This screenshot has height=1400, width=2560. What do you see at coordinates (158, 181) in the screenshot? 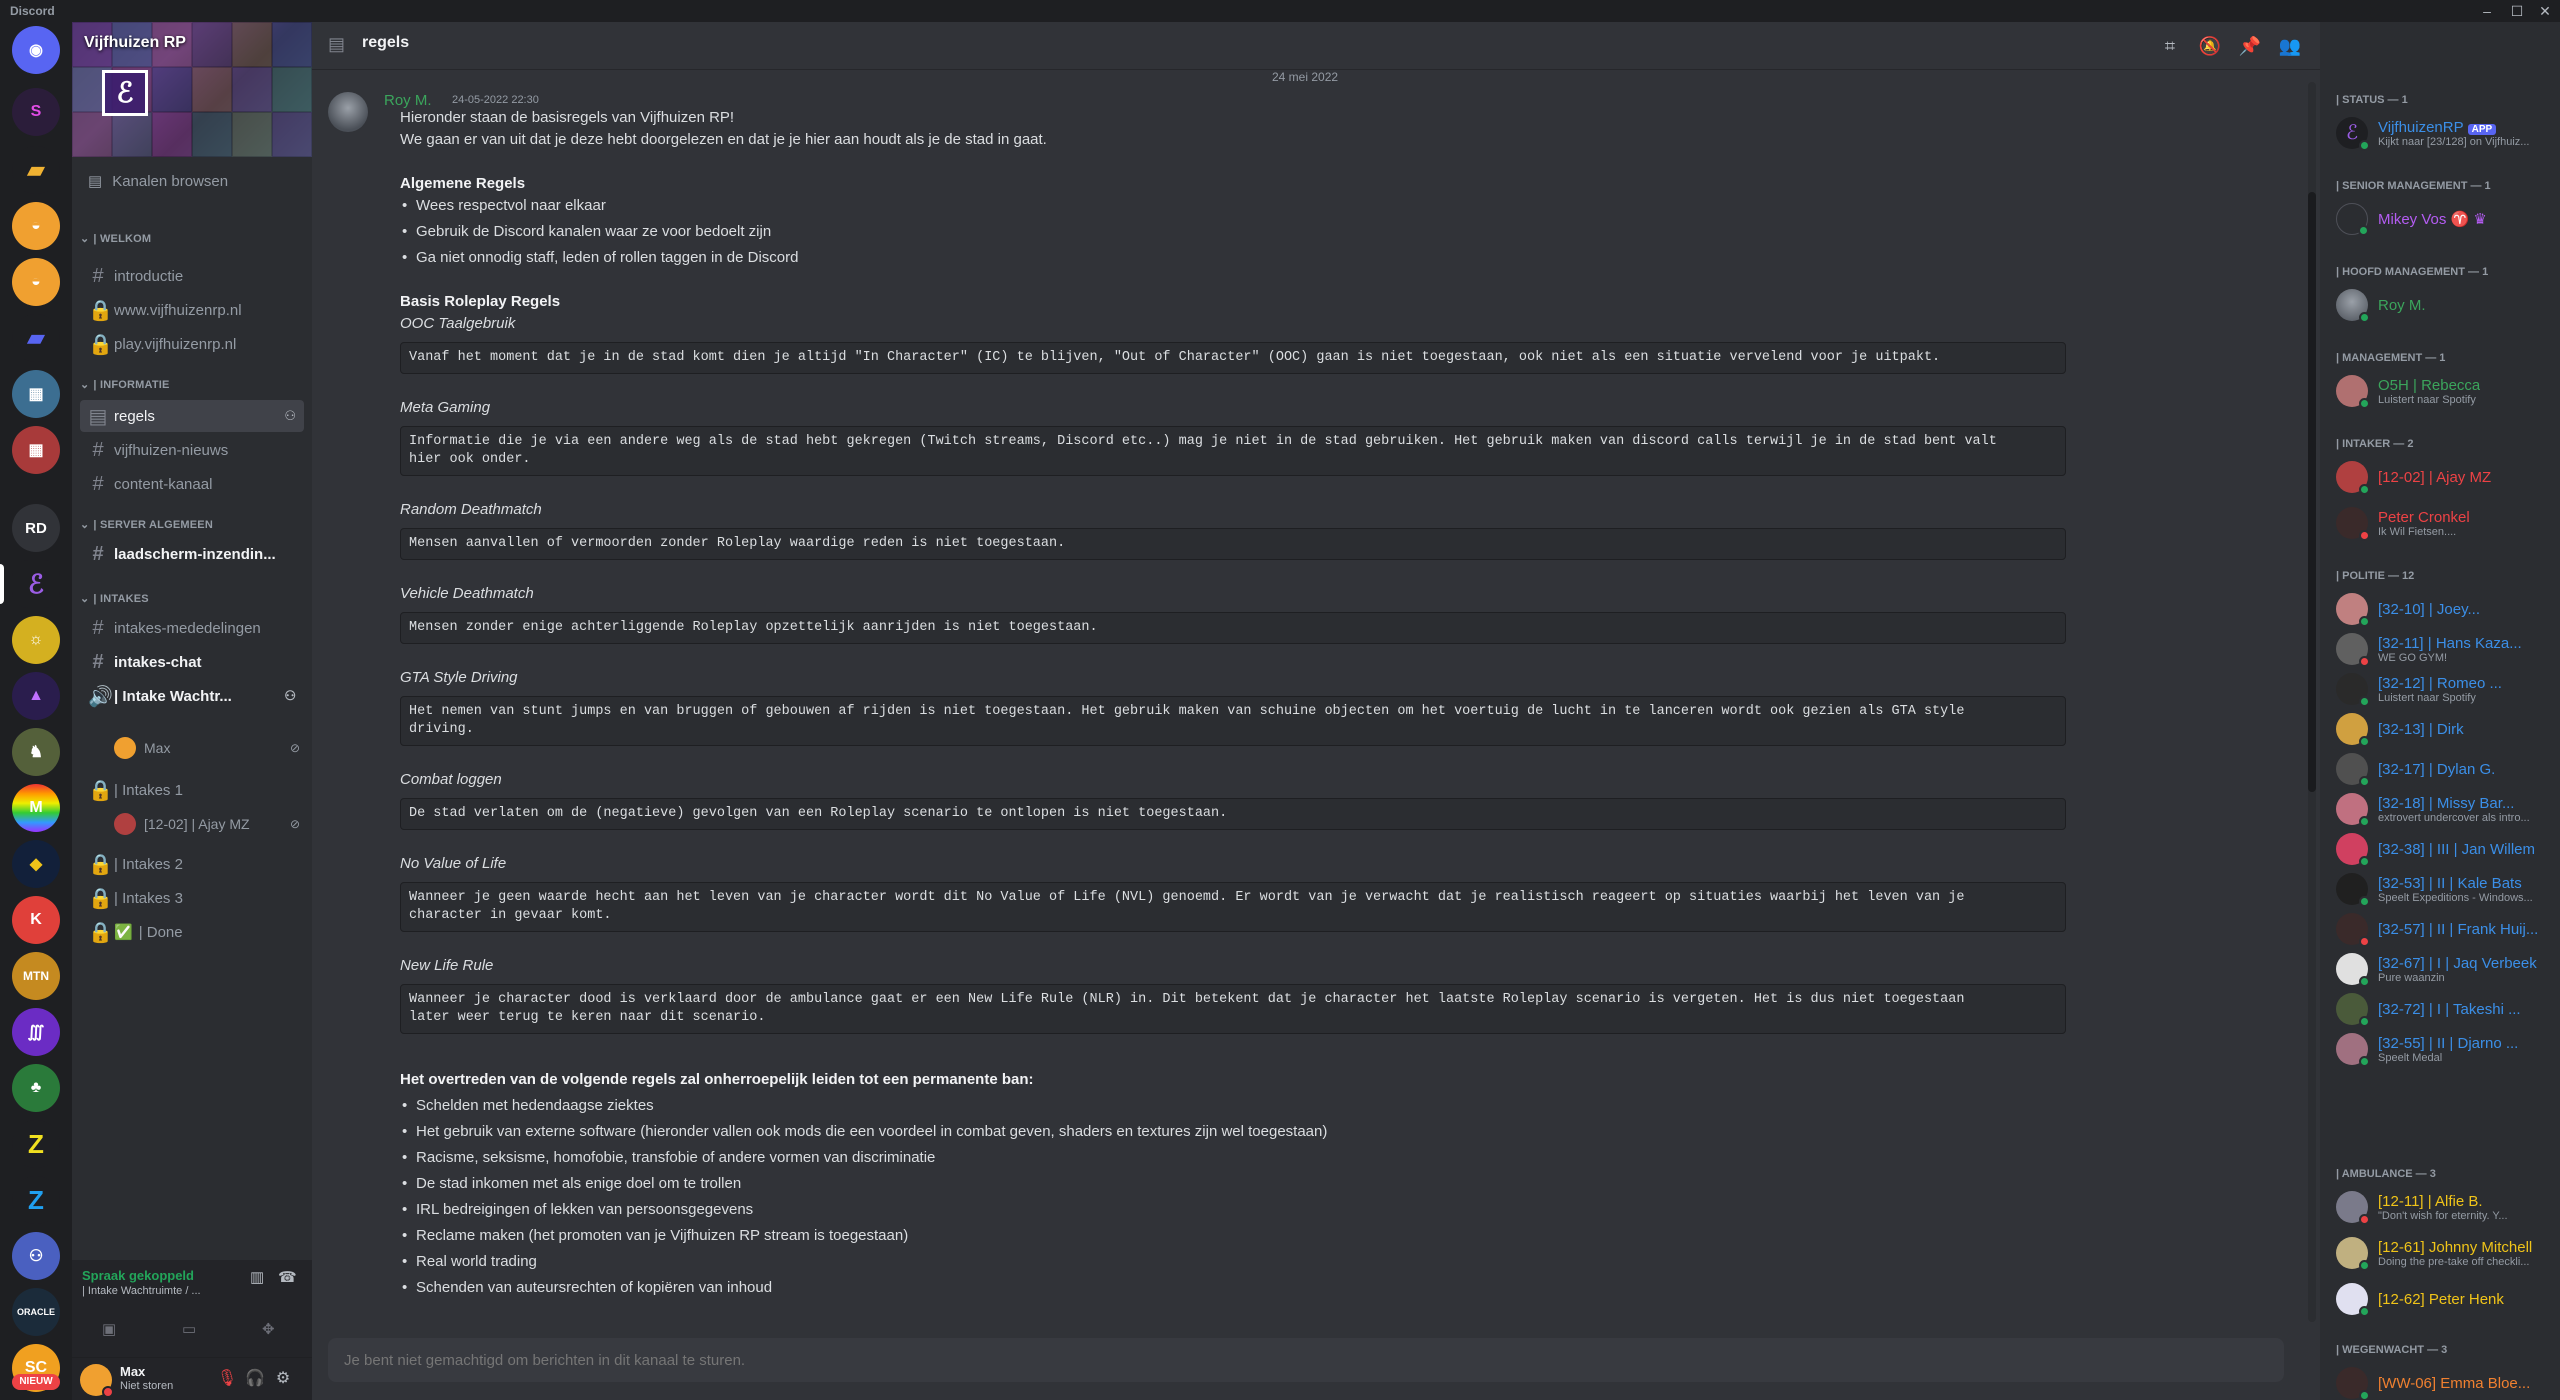
I see `browse-channels-button: ▤ Kanalen browsen` at bounding box center [158, 181].